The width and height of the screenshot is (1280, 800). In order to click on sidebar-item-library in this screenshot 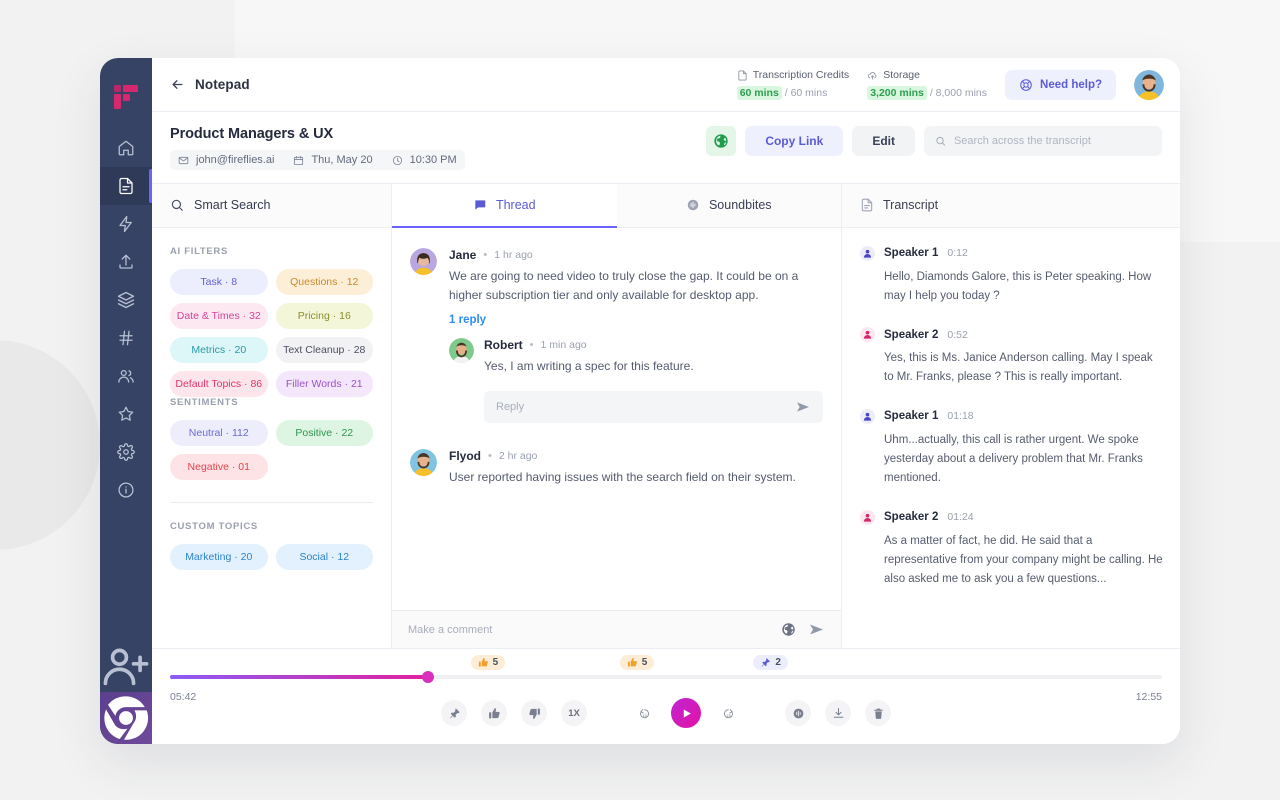, I will do `click(126, 300)`.